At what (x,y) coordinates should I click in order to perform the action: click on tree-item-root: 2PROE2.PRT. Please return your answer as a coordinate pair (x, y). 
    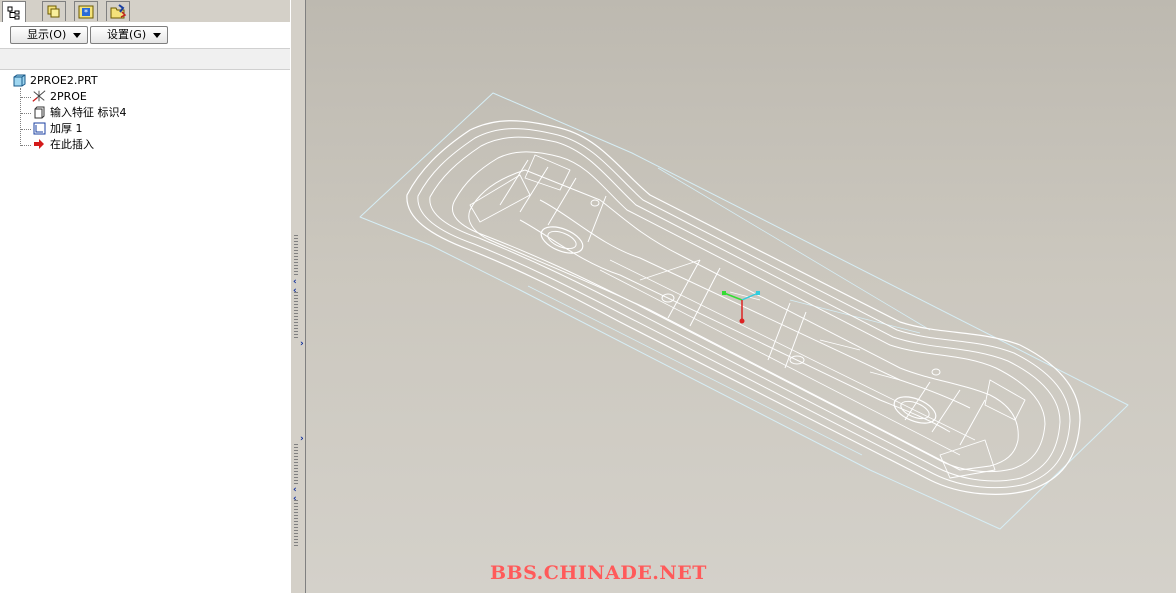
    Looking at the image, I should click on (55, 80).